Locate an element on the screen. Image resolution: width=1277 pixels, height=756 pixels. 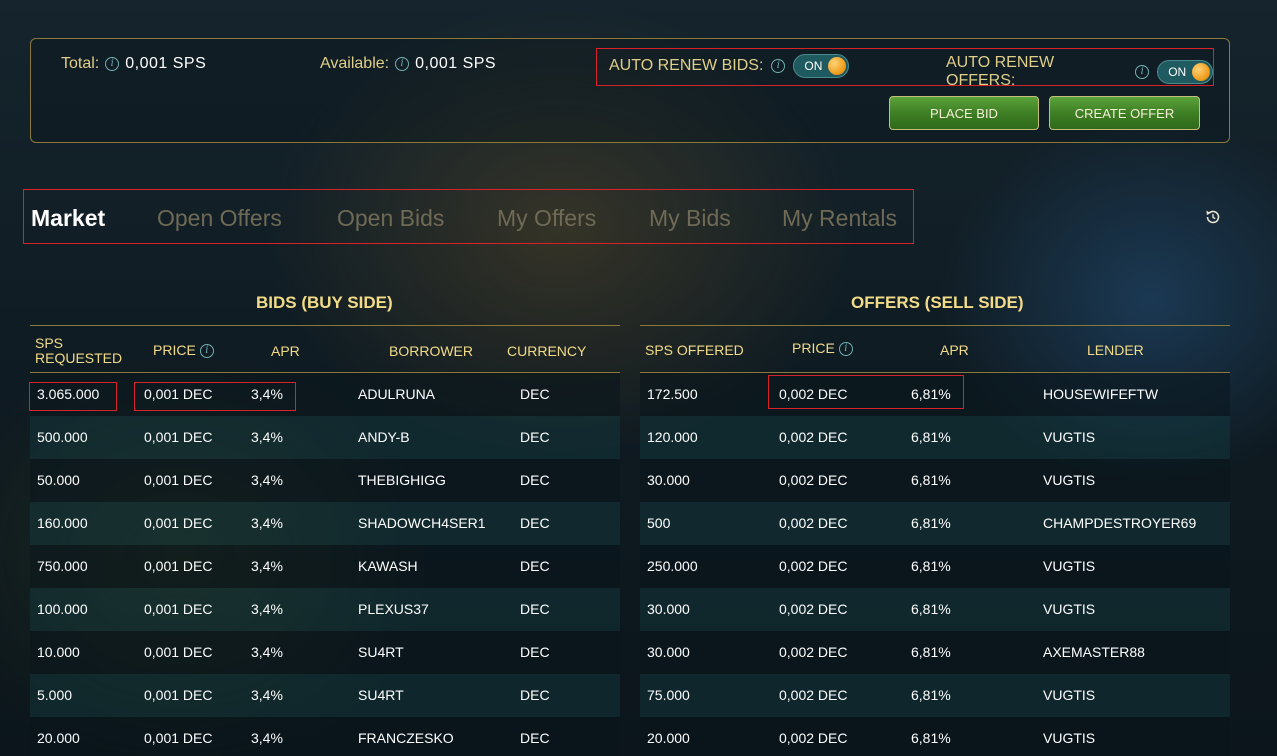
tab-my-bids: My Bids is located at coordinates (690, 218).